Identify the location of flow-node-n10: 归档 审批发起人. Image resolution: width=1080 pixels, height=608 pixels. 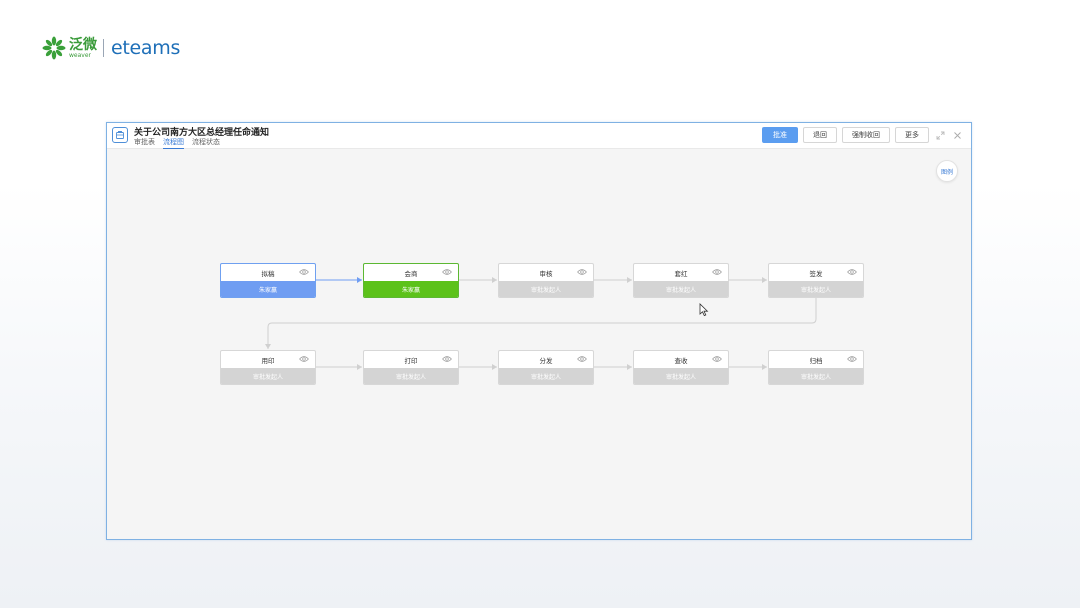
(816, 367).